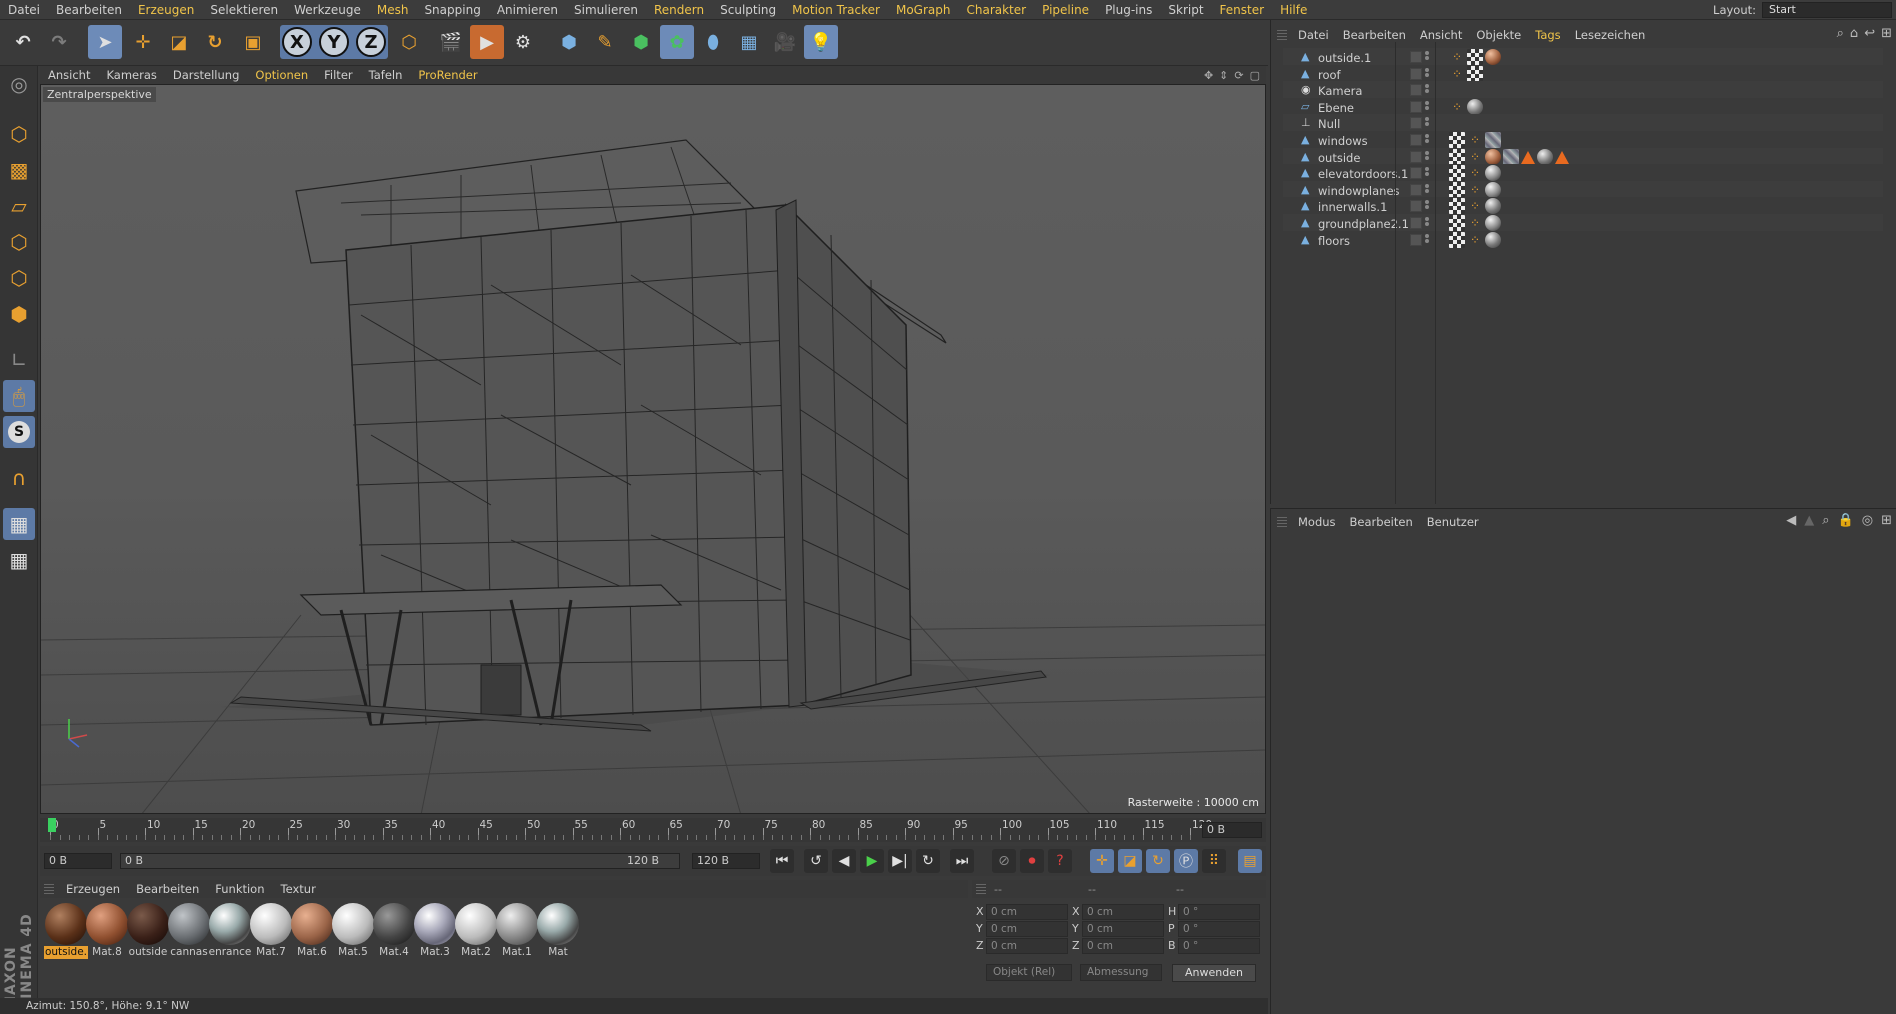 This screenshot has height=1014, width=1896. What do you see at coordinates (89, 10) in the screenshot?
I see `menu-bearbeiten: Bearbeiten` at bounding box center [89, 10].